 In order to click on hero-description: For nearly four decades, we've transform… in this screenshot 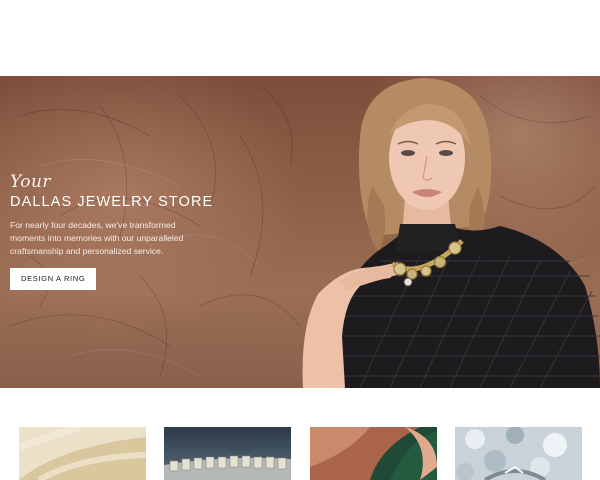, I will do `click(110, 238)`.